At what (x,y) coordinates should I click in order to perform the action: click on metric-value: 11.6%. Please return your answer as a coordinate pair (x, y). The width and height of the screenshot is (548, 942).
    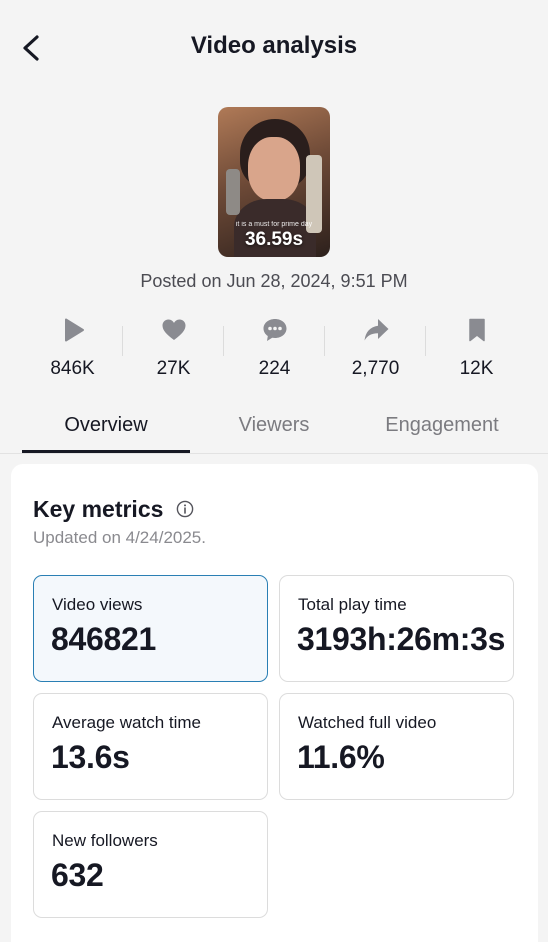
    Looking at the image, I should click on (341, 757).